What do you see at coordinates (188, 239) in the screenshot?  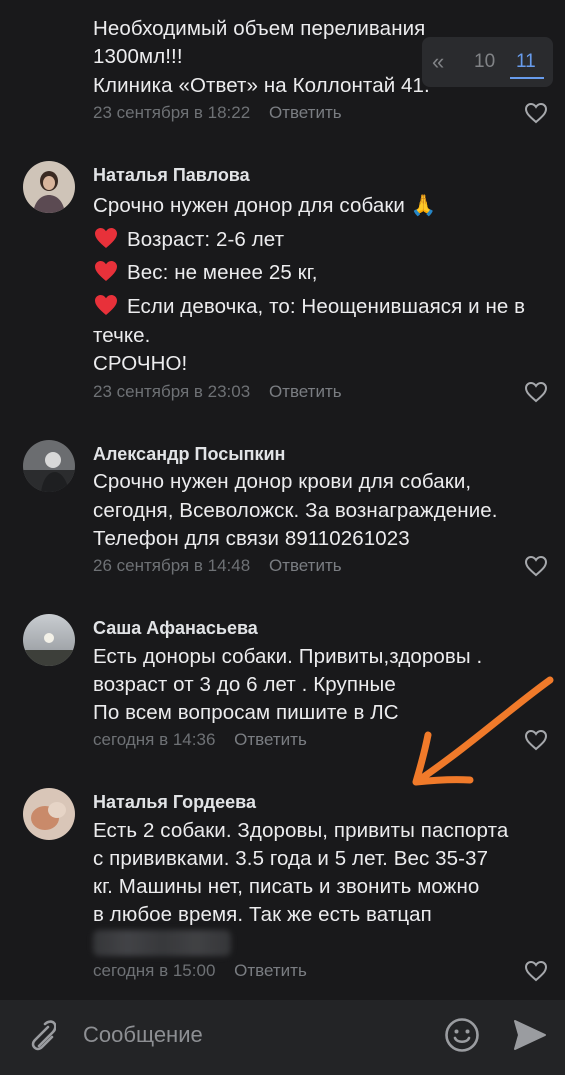 I see `comment-text-line: Возраст: 2-6 лет` at bounding box center [188, 239].